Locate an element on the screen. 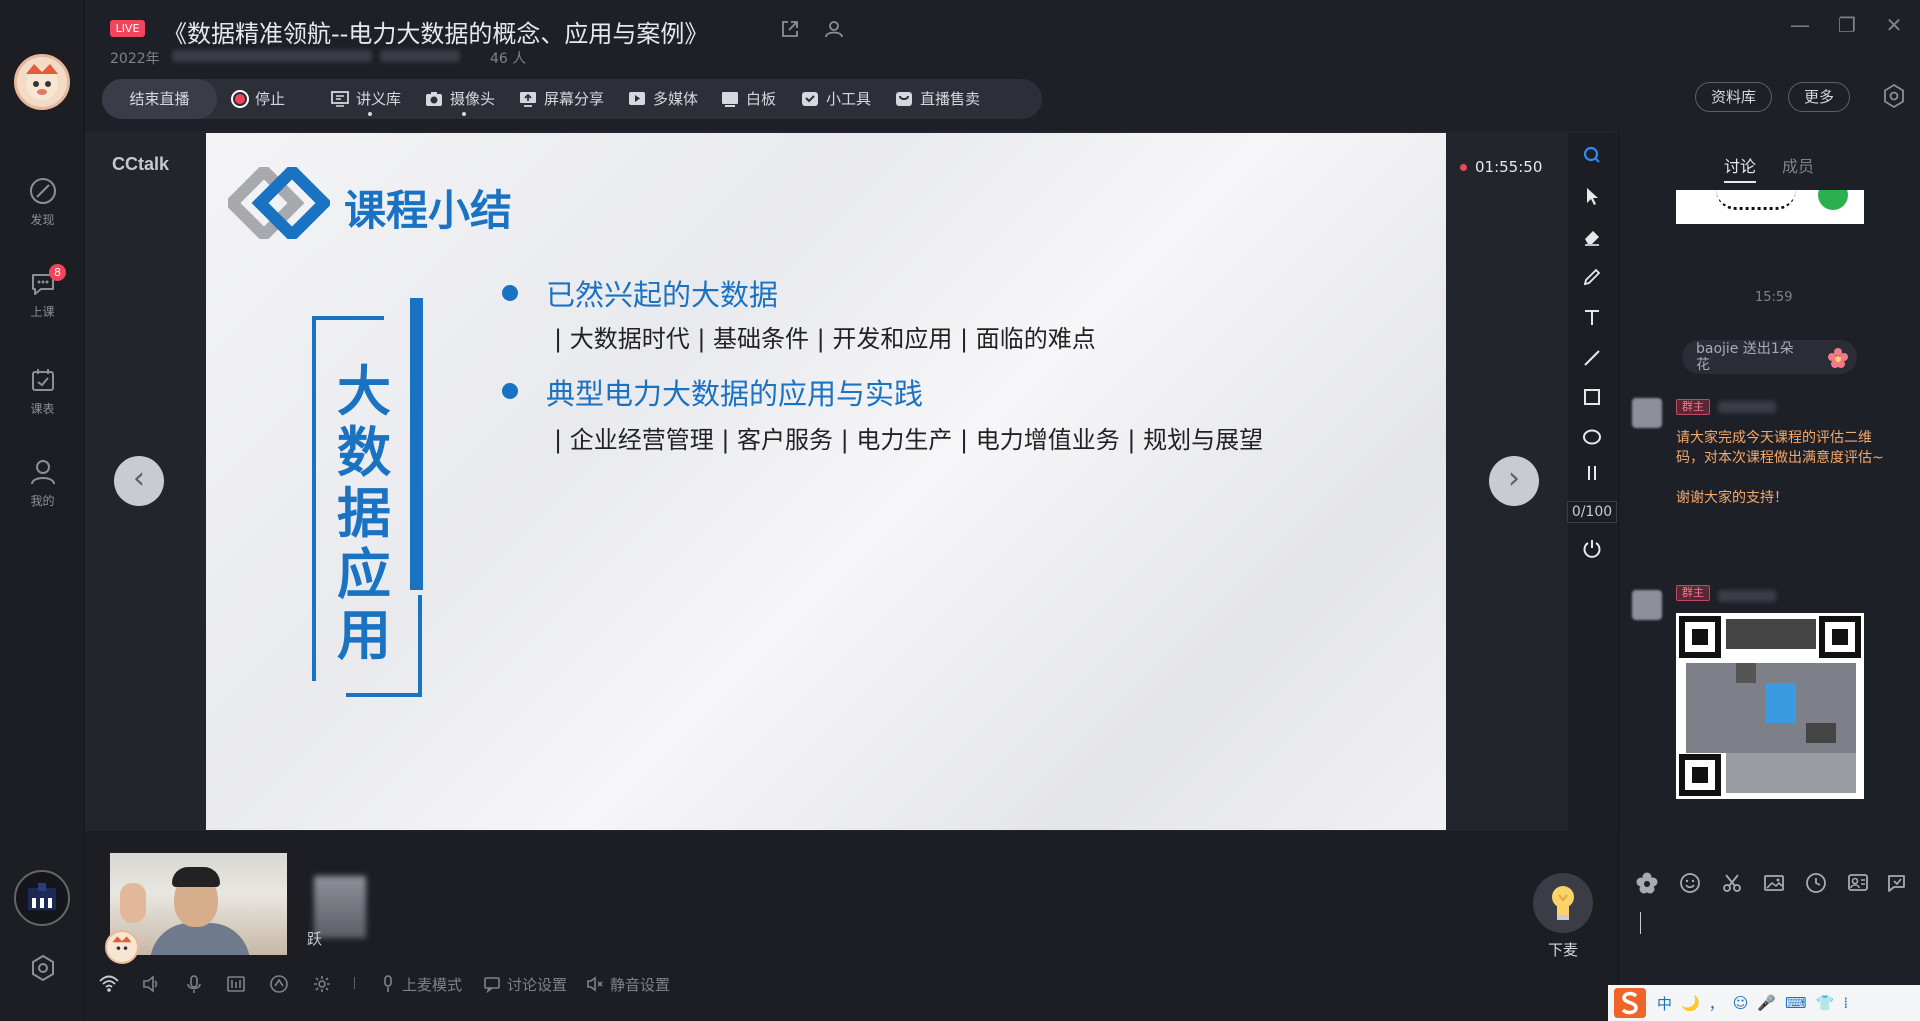  bullet-dot is located at coordinates (510, 293).